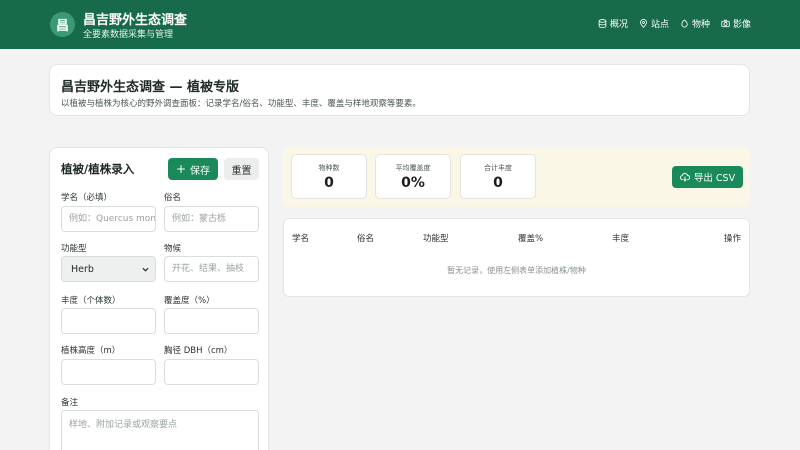 The height and width of the screenshot is (450, 800). Describe the element at coordinates (160, 430) in the screenshot. I see `notes-textarea` at that location.